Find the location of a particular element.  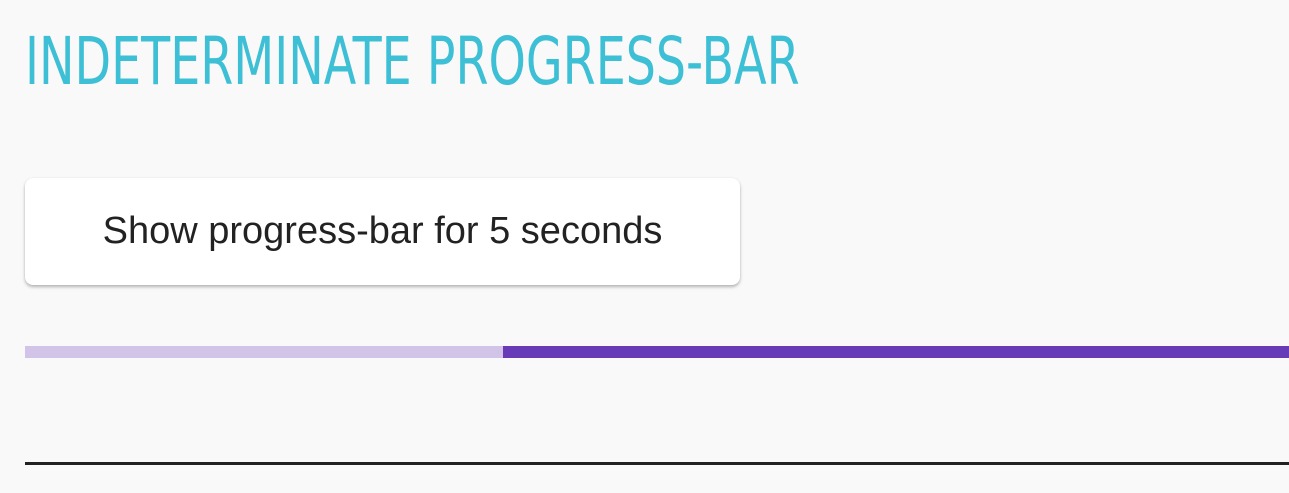

divider is located at coordinates (657, 463).